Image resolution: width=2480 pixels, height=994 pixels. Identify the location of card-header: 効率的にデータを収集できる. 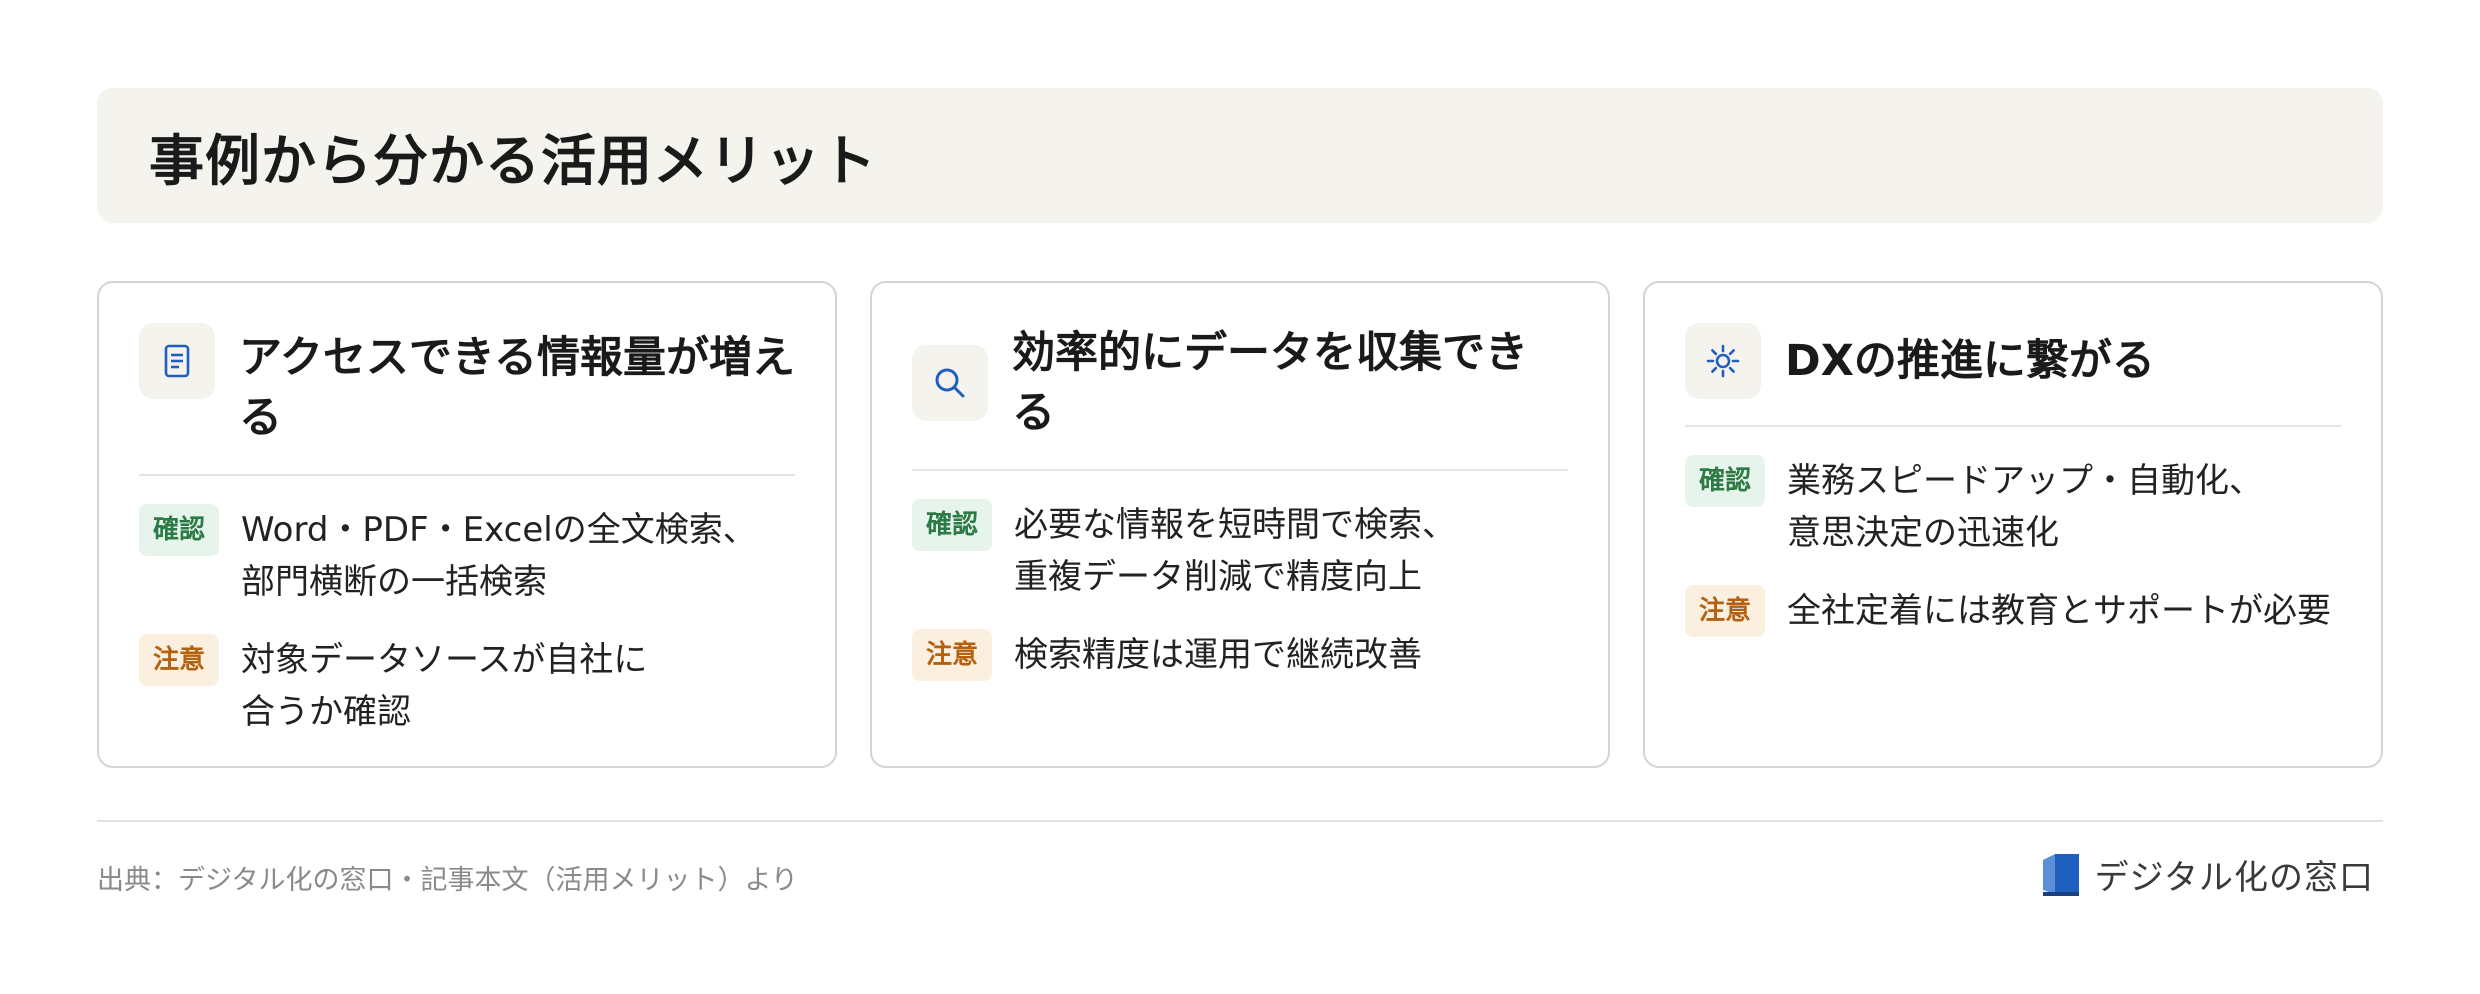
(1240, 397).